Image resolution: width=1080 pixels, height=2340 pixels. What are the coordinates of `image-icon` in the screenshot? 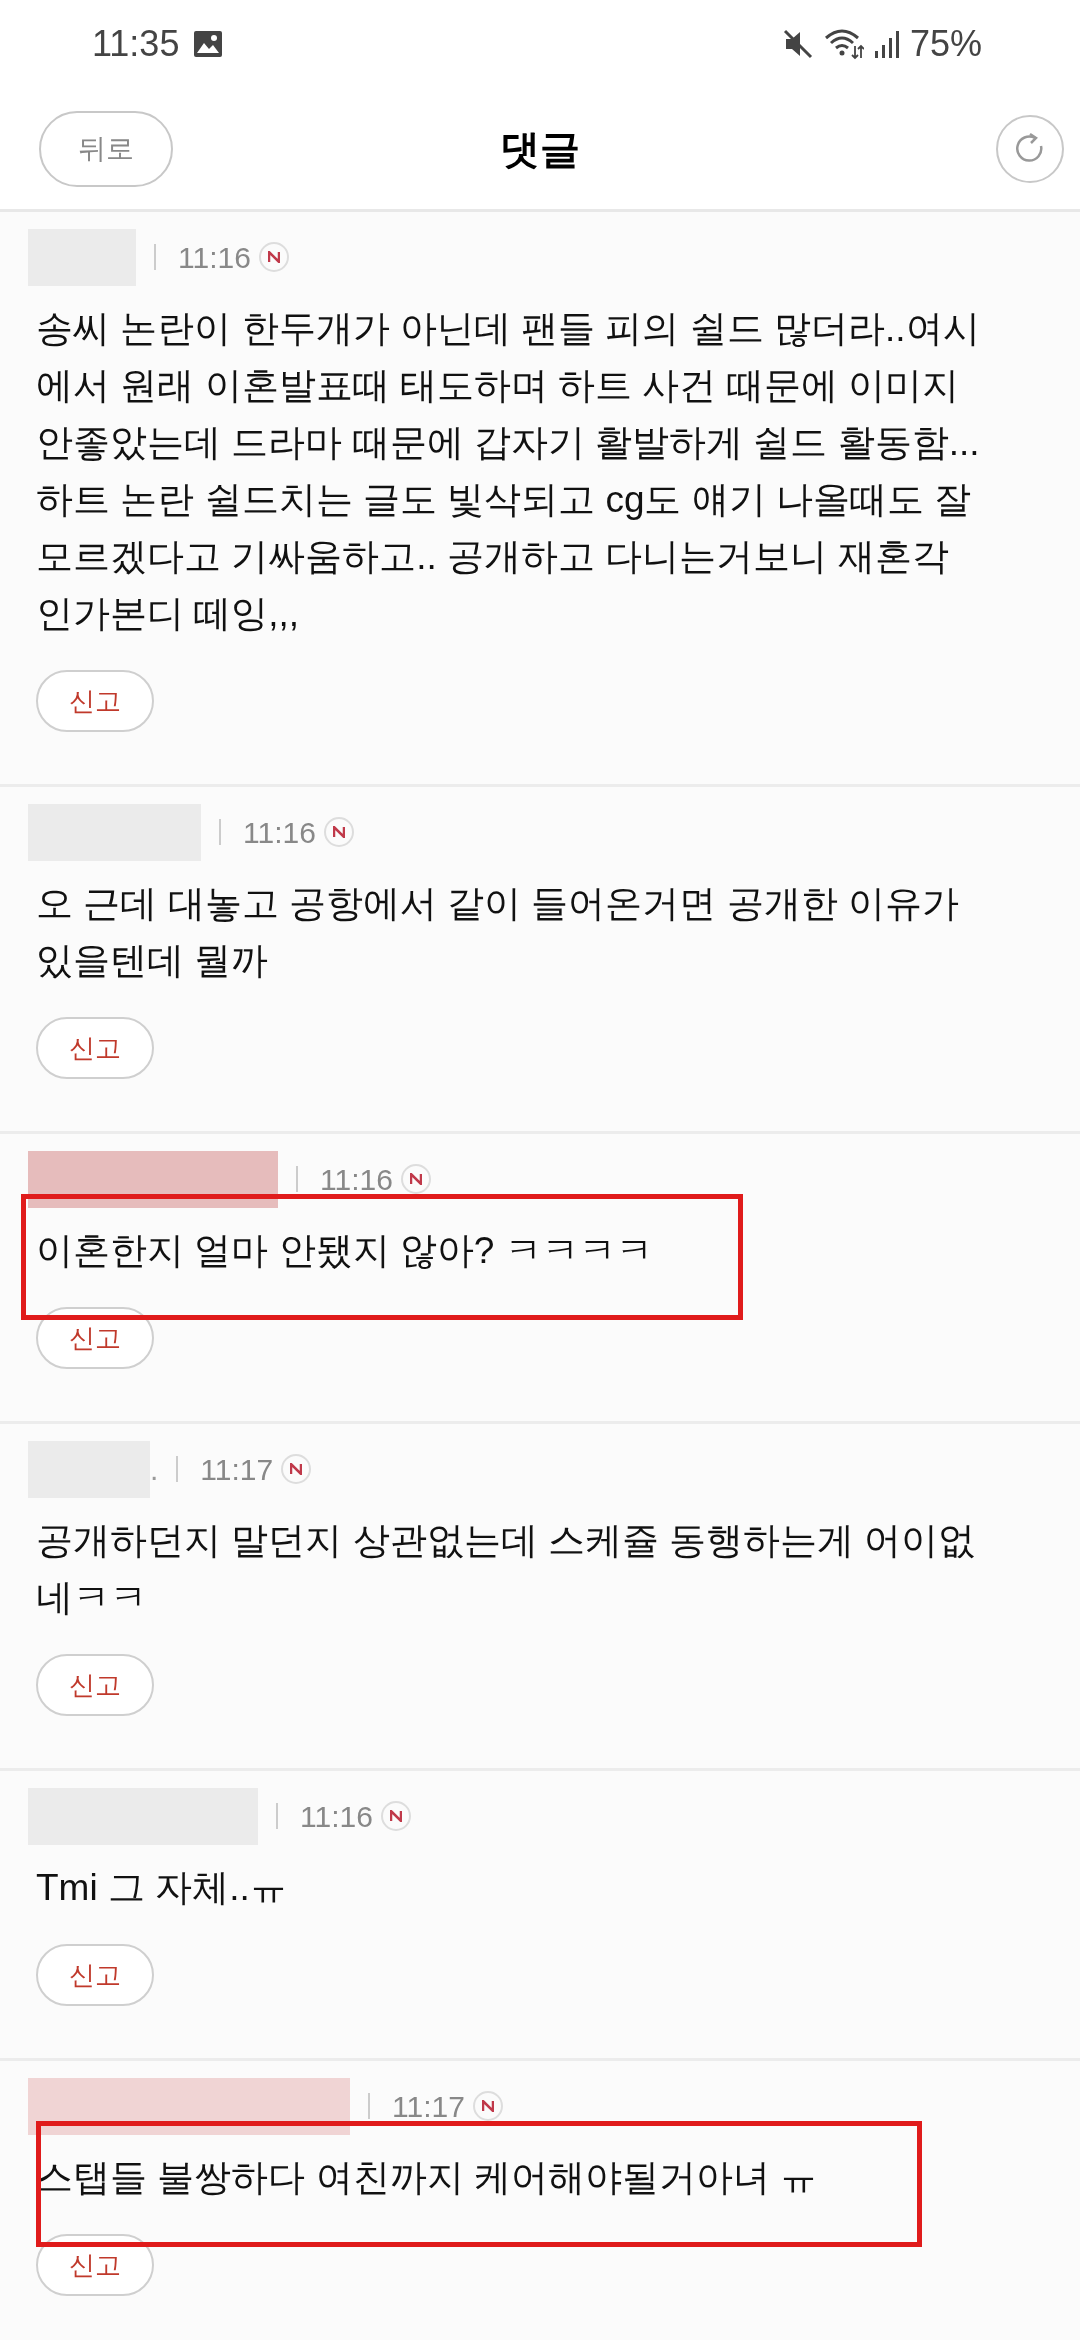 It's located at (208, 44).